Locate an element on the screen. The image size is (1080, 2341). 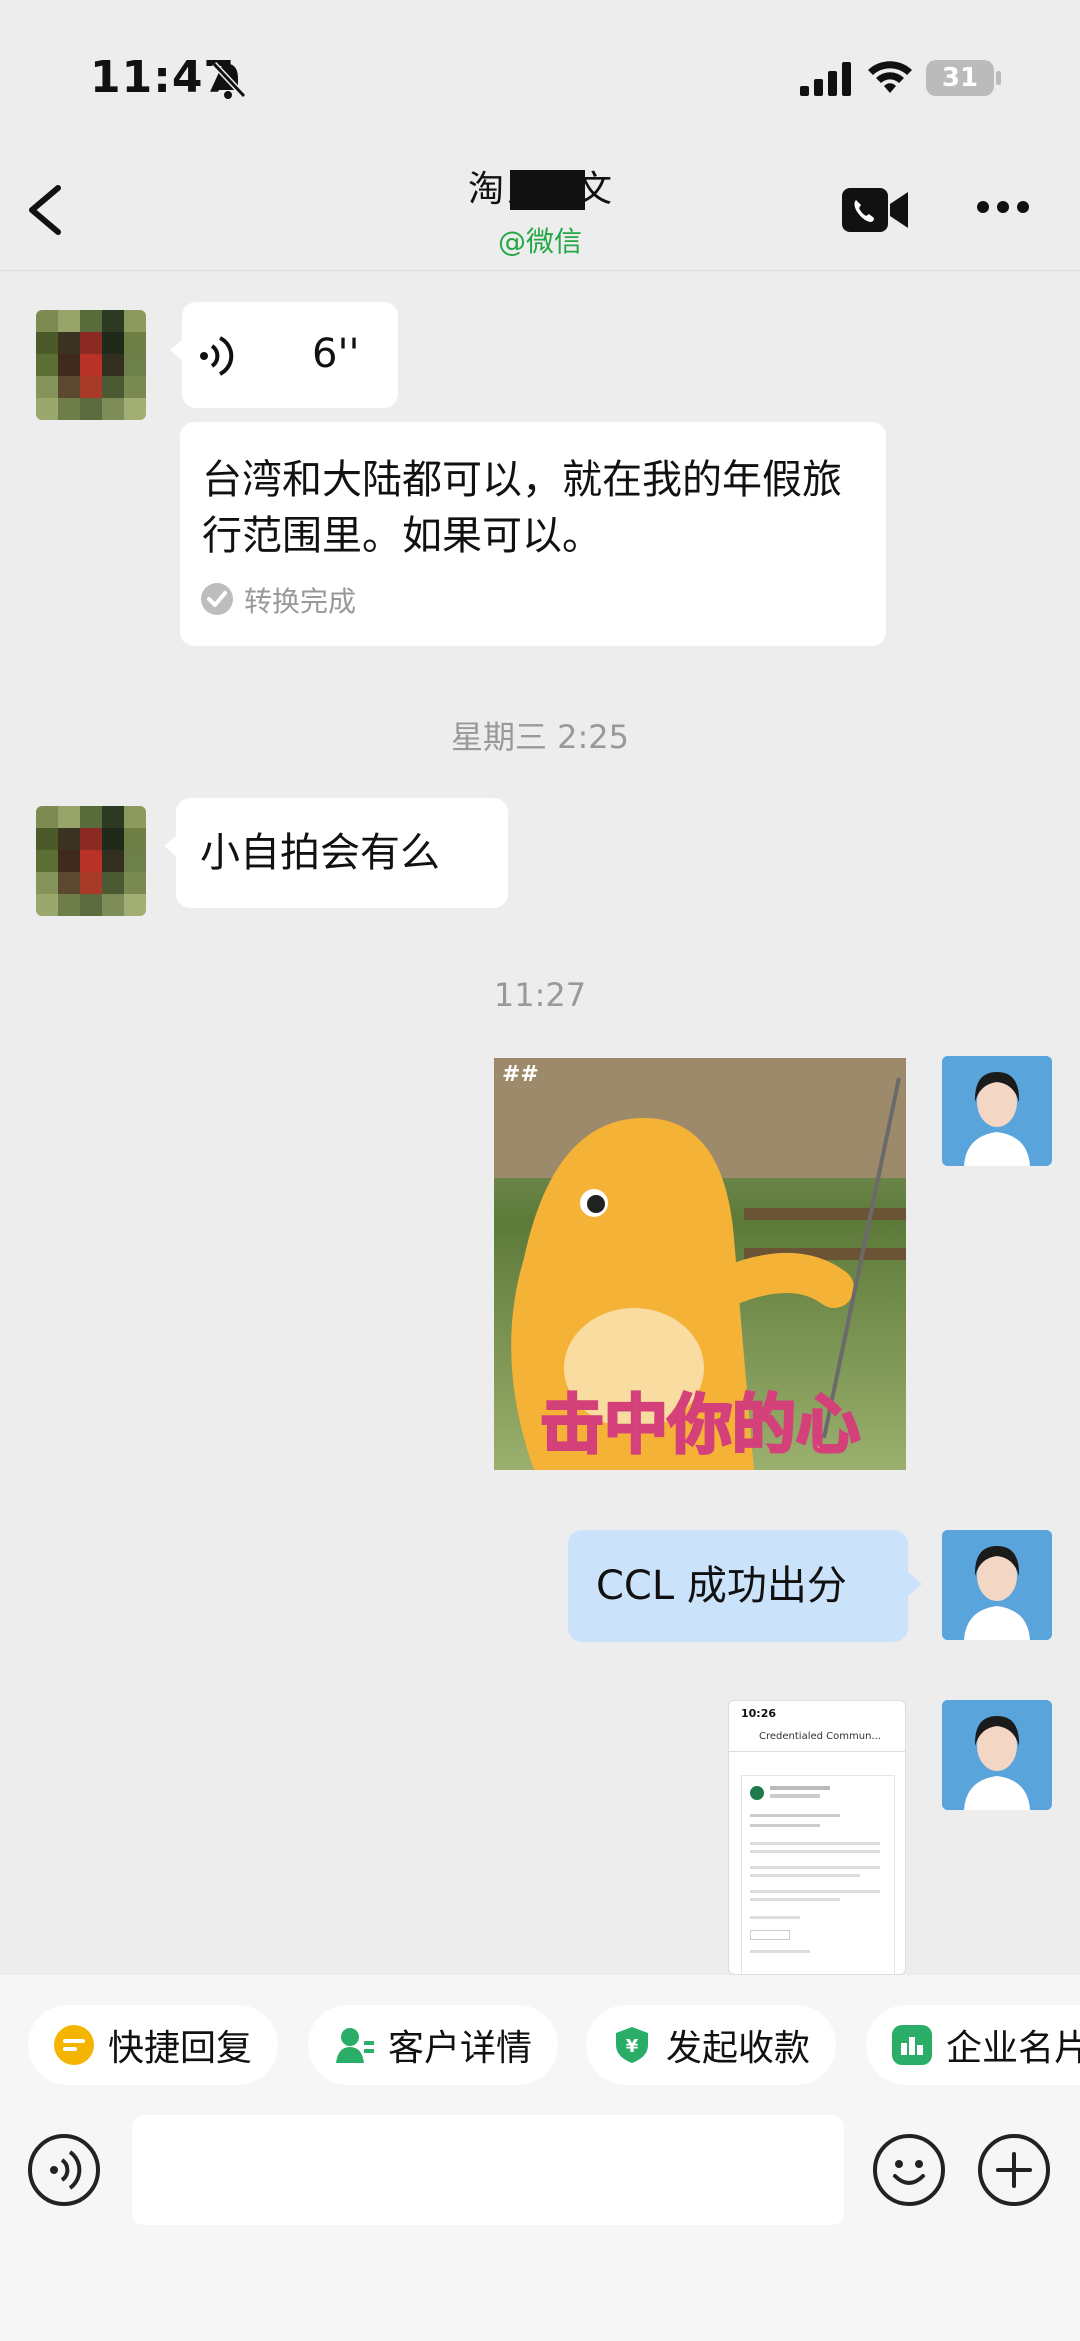
chip-label: 发起收款 is located at coordinates (738, 2048).